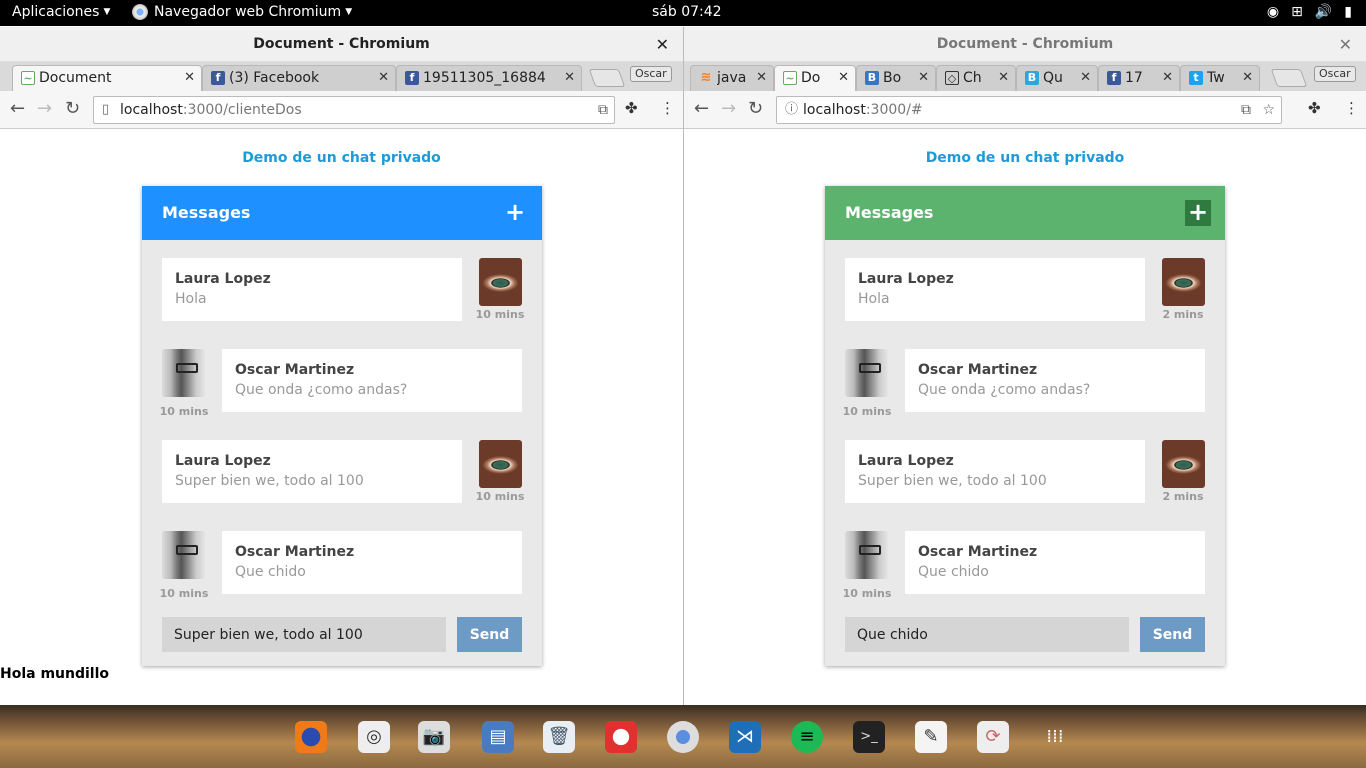  Describe the element at coordinates (931, 737) in the screenshot. I see `text-editor-icon: ✎` at that location.